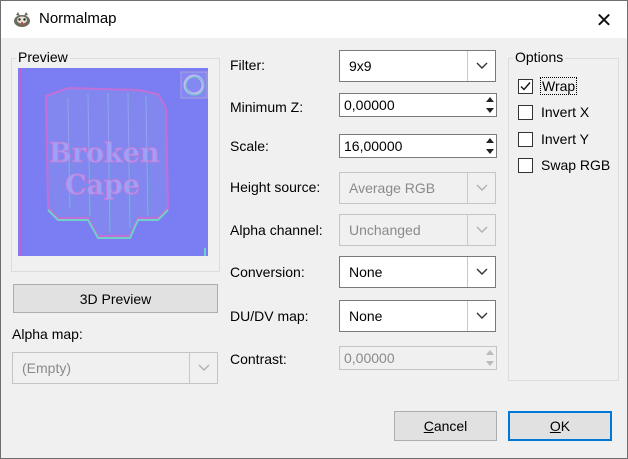  Describe the element at coordinates (450, 426) in the screenshot. I see `cancel-label: ancel` at that location.